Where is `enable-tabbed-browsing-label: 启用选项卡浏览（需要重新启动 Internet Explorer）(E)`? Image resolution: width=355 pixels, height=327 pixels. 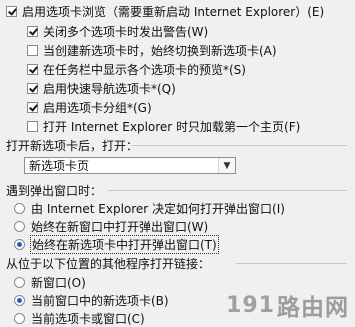 enable-tabbed-browsing-label: 启用选项卡浏览（需要重新启动 Internet Explorer）(E) is located at coordinates (173, 11).